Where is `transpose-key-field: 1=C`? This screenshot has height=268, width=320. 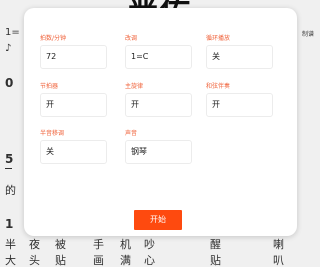 transpose-key-field: 1=C is located at coordinates (158, 57).